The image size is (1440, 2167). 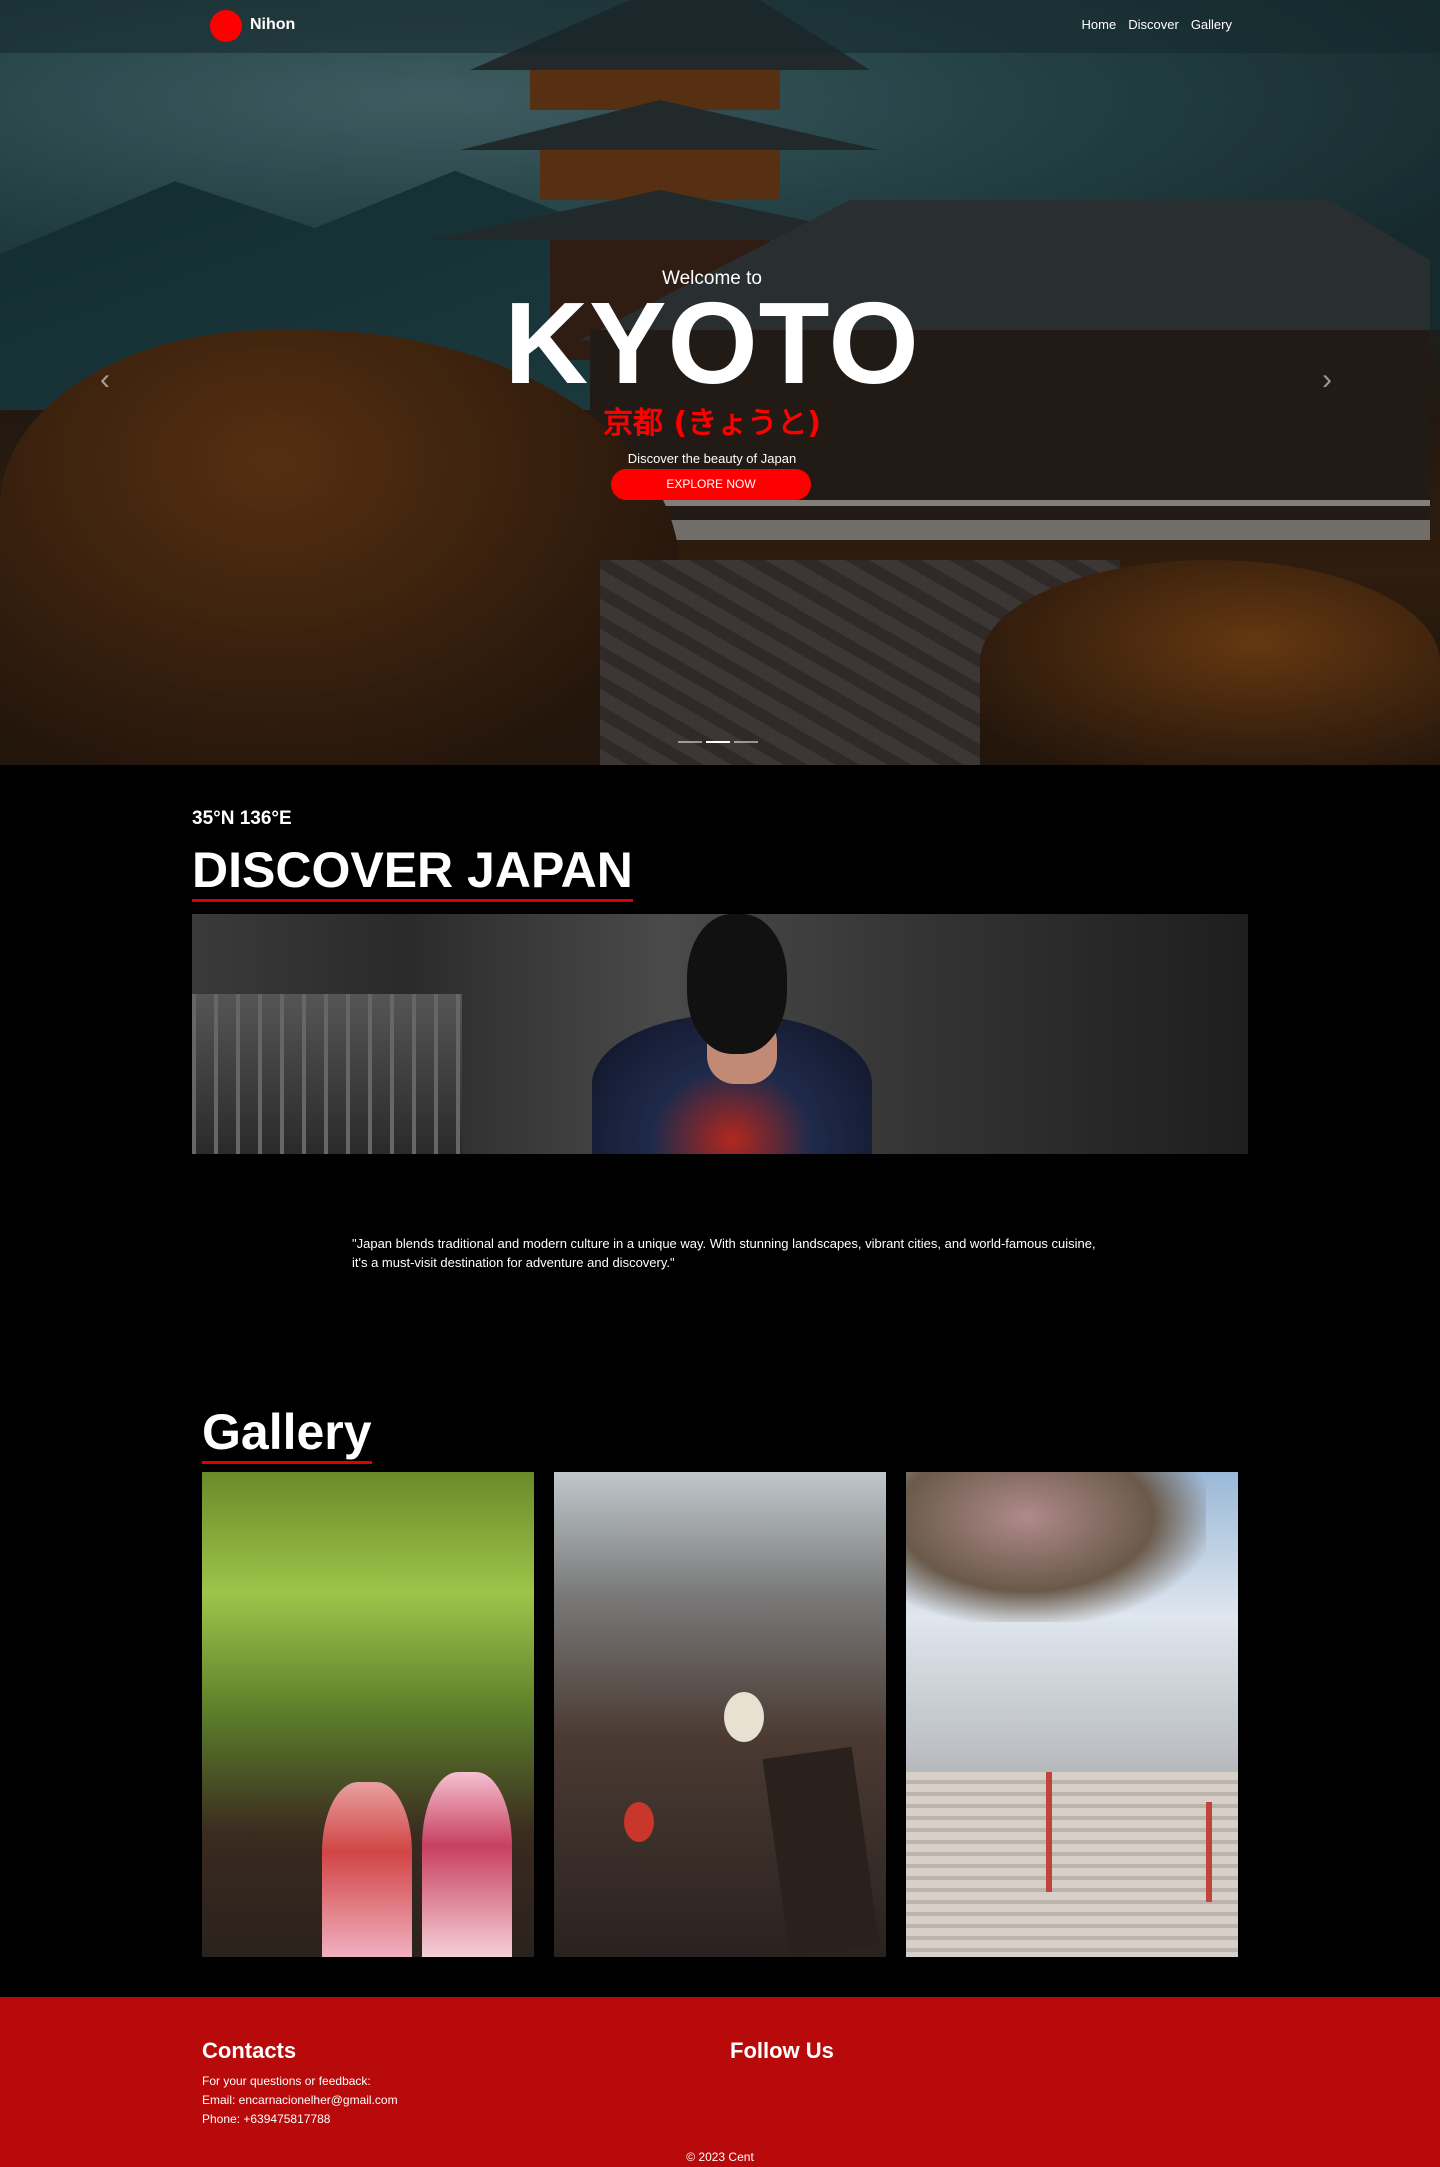 What do you see at coordinates (711, 484) in the screenshot?
I see `explore-now-button: EXPLORE NOW` at bounding box center [711, 484].